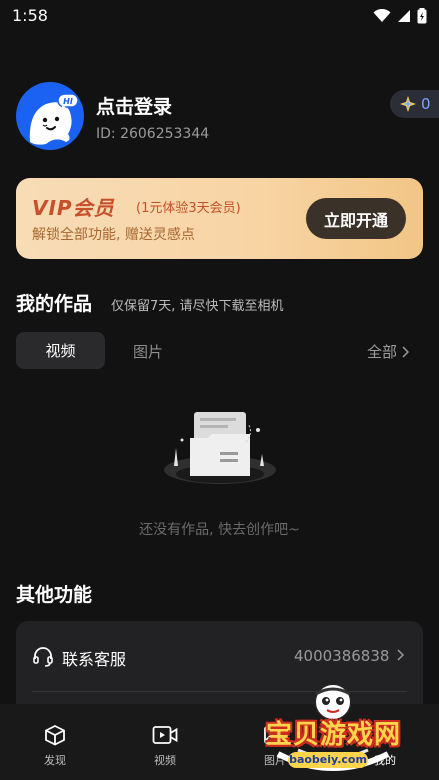 Image resolution: width=439 pixels, height=780 pixels. What do you see at coordinates (342, 656) in the screenshot?
I see `customer-service-phone: 4000386838` at bounding box center [342, 656].